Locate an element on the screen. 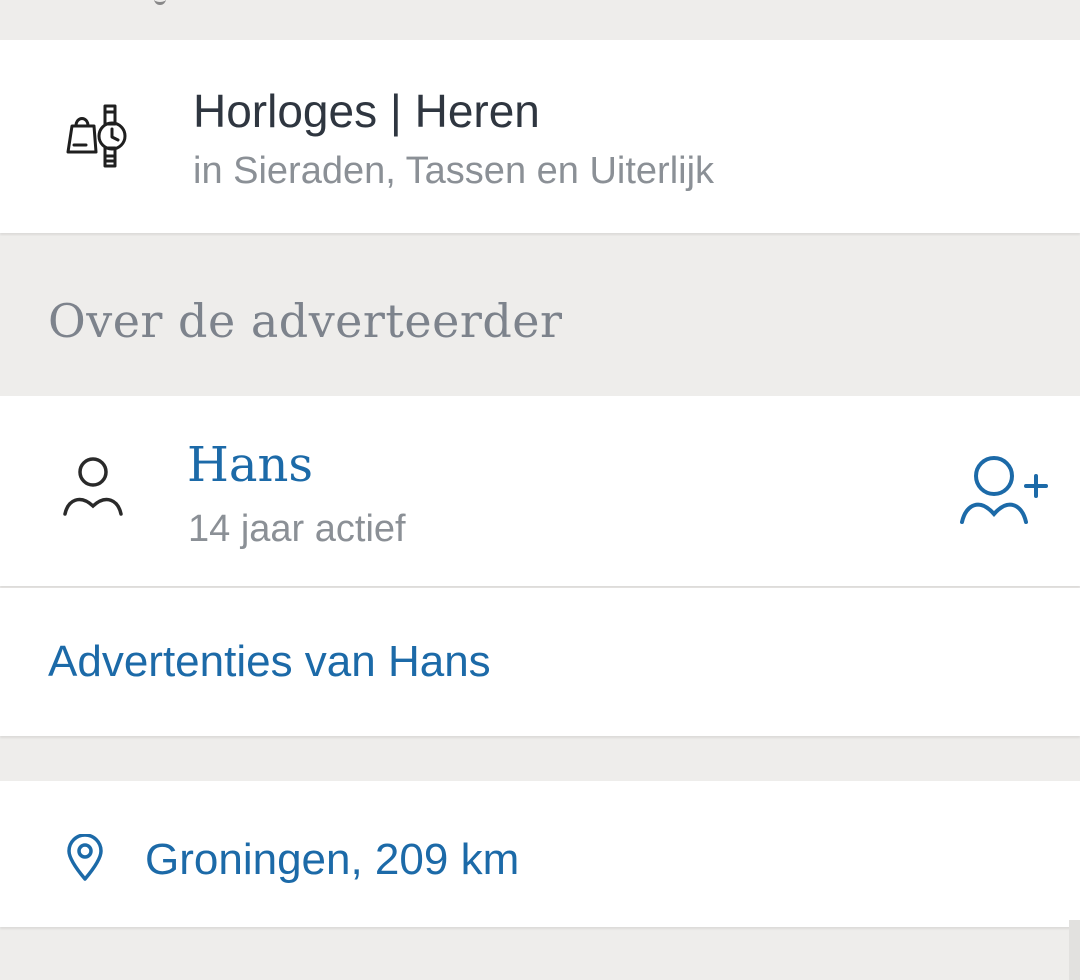 The width and height of the screenshot is (1080, 980). advertiser-name: Hans is located at coordinates (250, 465).